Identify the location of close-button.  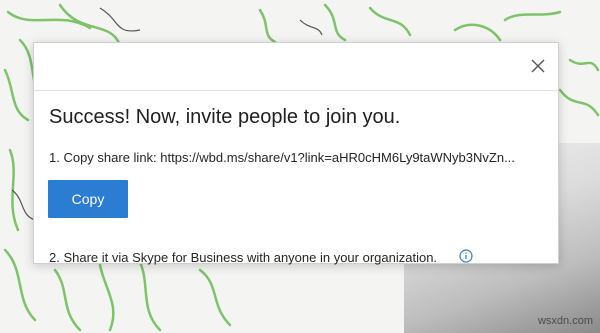
(538, 66).